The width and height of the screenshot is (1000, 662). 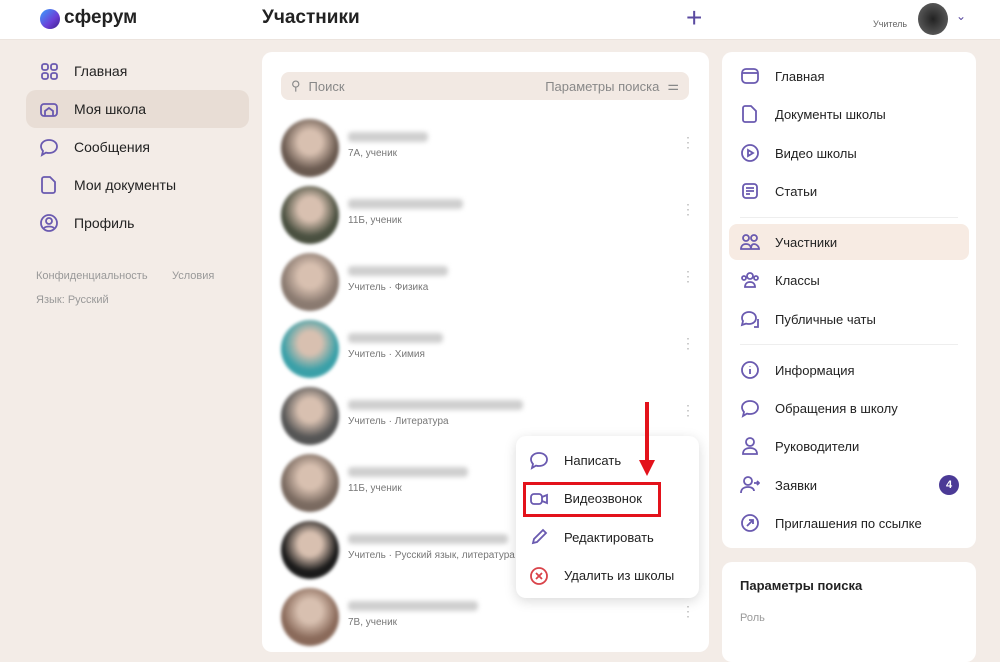 I want to click on school-nav-item: Заявки 4, so click(x=849, y=485).